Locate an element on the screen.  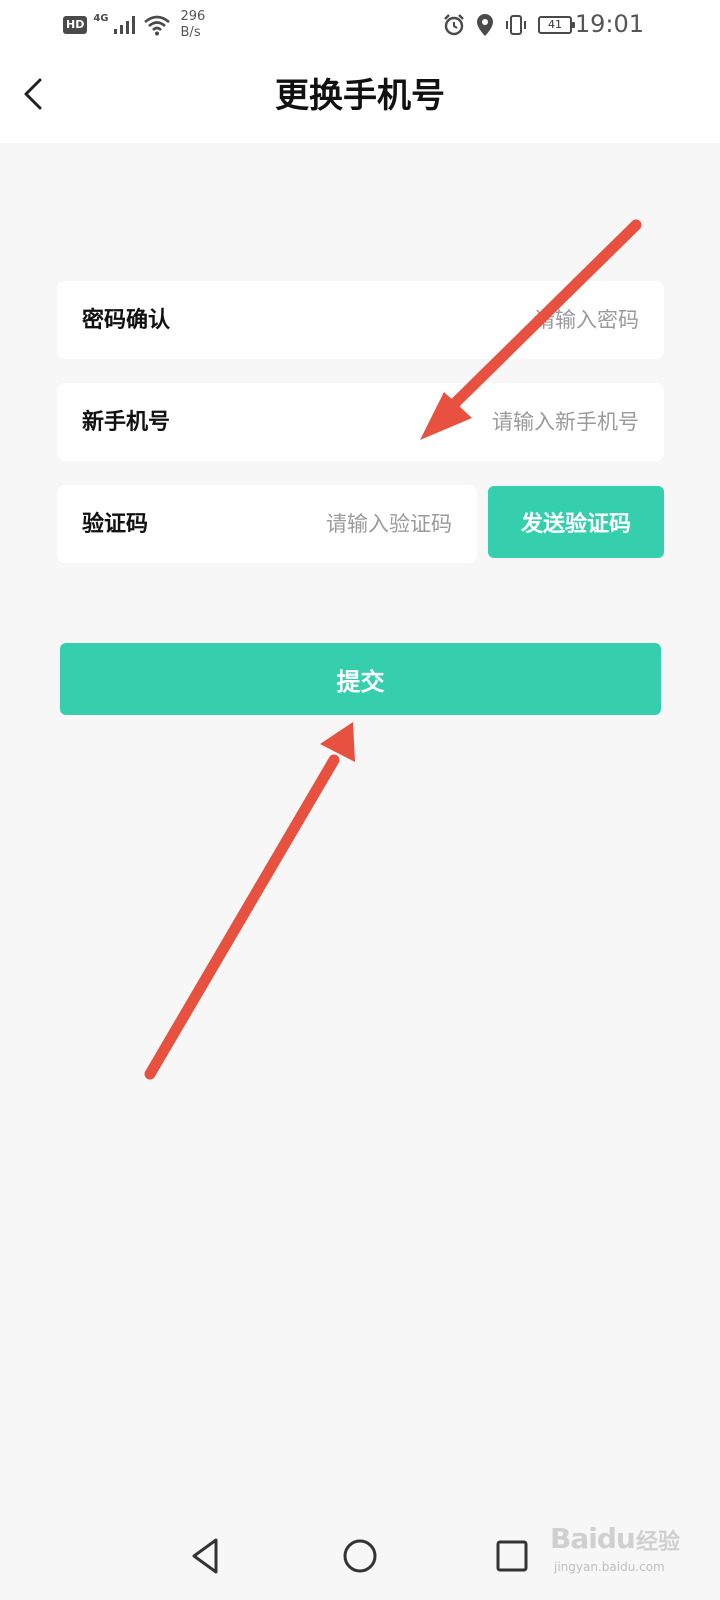
network-speed-value: 296 is located at coordinates (193, 16).